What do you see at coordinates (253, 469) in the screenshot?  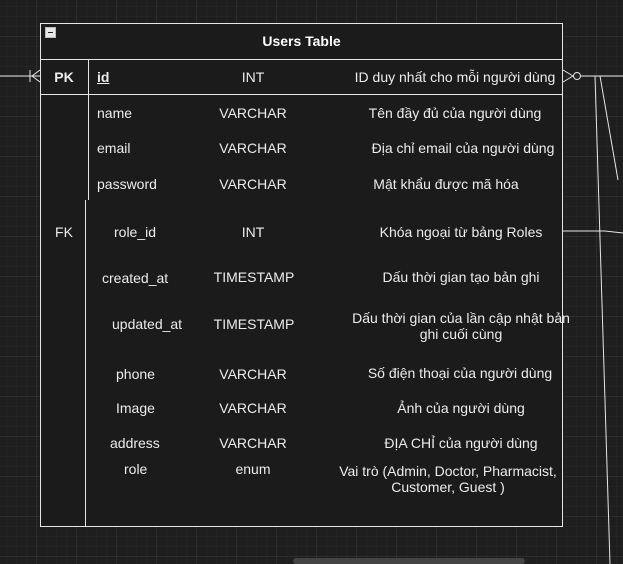 I see `field-type-cell: enum` at bounding box center [253, 469].